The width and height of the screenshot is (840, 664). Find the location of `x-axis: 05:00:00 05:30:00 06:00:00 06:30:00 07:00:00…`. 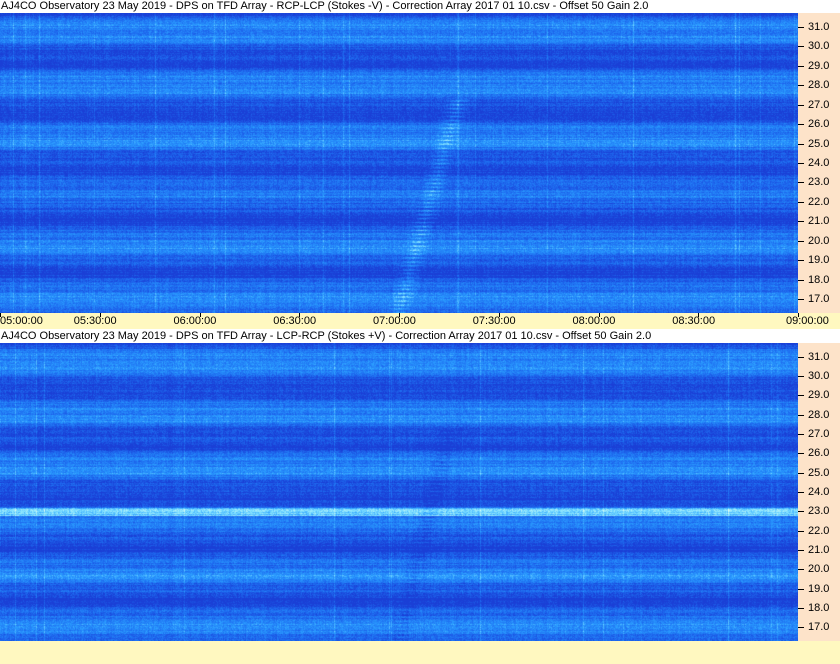

x-axis: 05:00:00 05:30:00 06:00:00 06:30:00 07:00:00… is located at coordinates (420, 321).